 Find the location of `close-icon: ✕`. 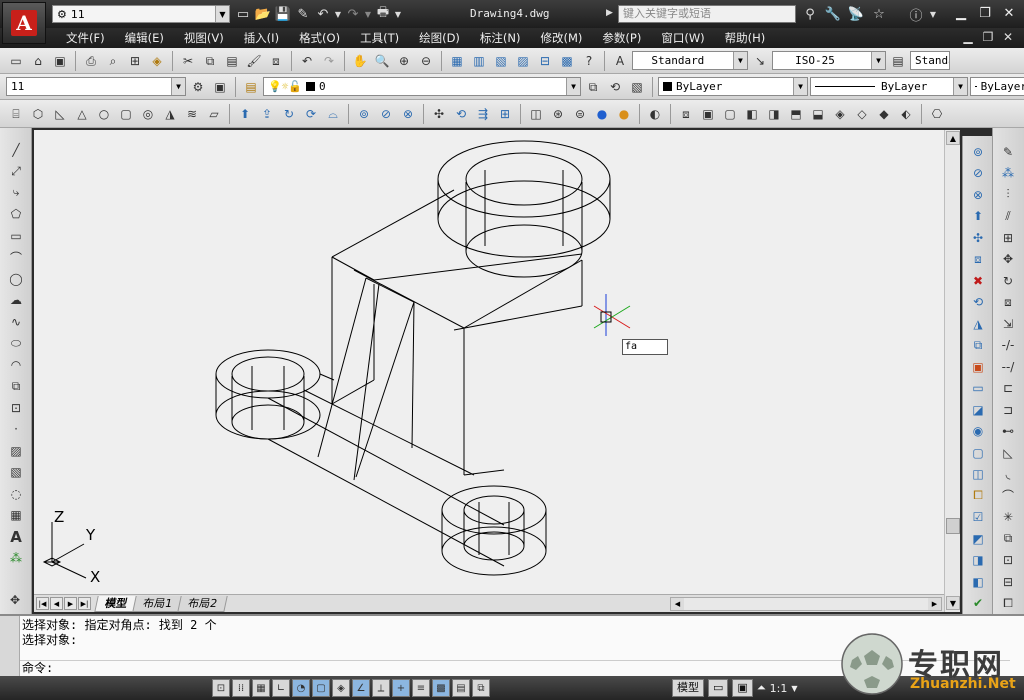

close-icon: ✕ is located at coordinates (1009, 13).